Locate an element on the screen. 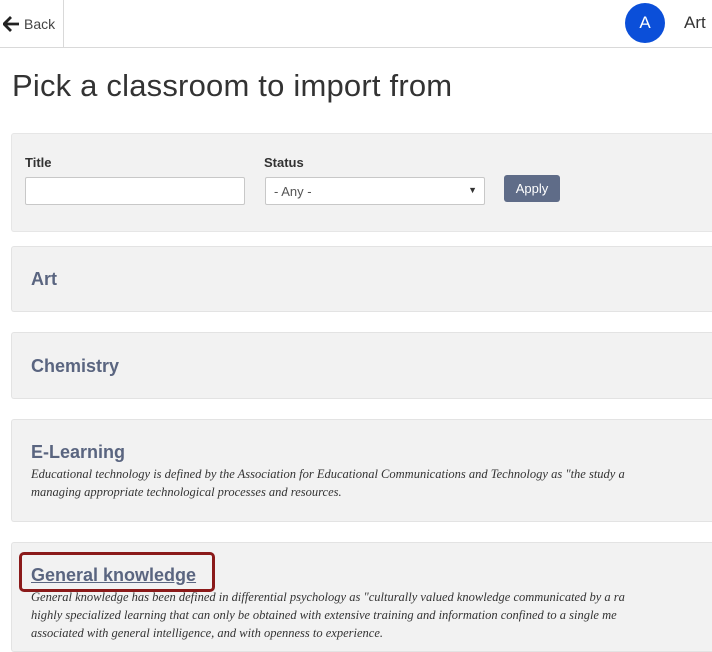 This screenshot has height=652, width=712. arrow-left-icon is located at coordinates (11, 23).